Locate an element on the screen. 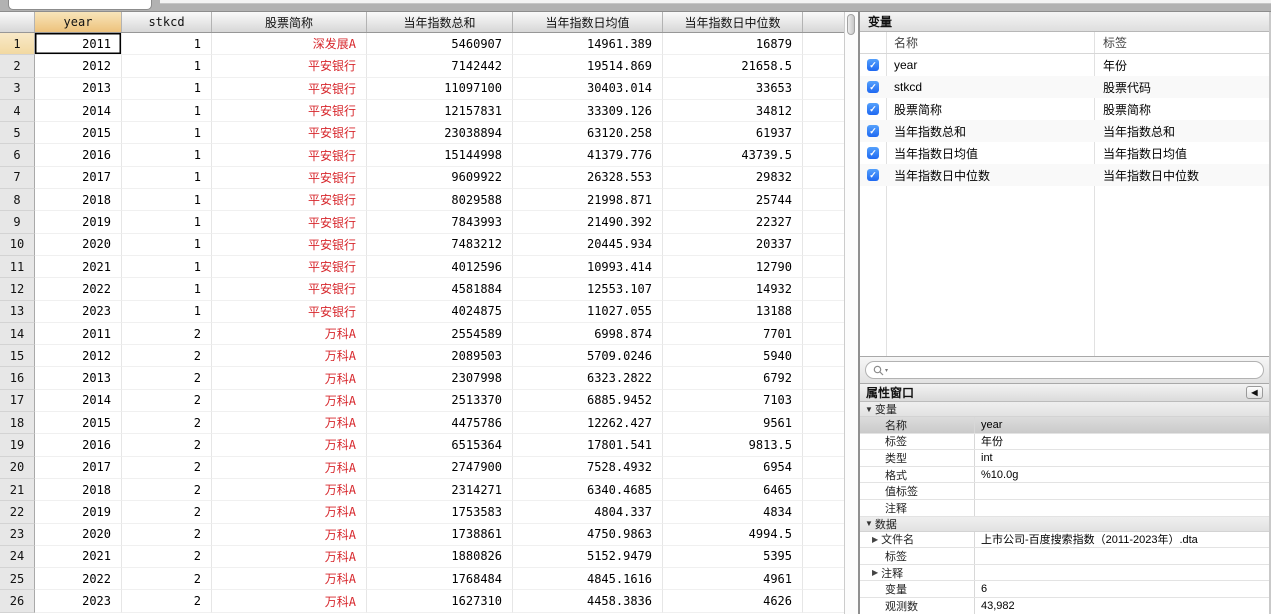  cell-index-sum: 1768484 is located at coordinates (440, 579).